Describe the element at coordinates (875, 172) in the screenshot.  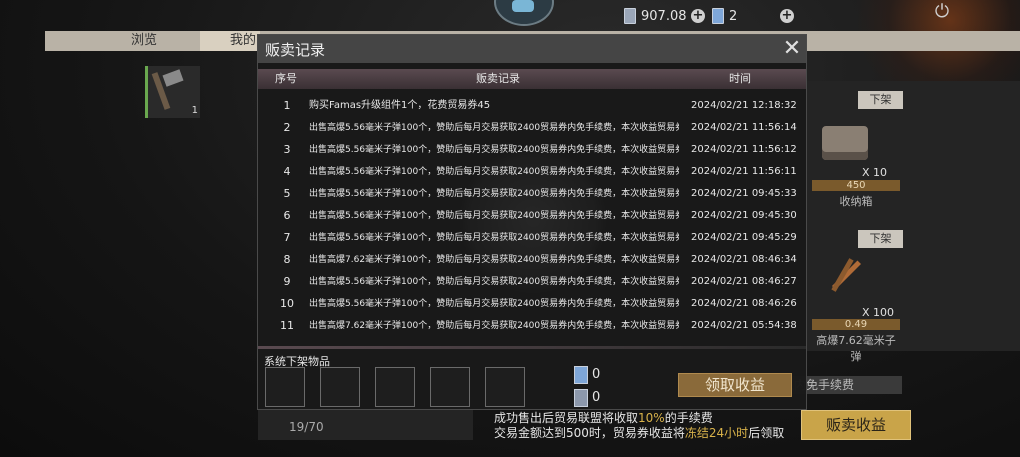
I see `listing-qty-1: X 10` at that location.